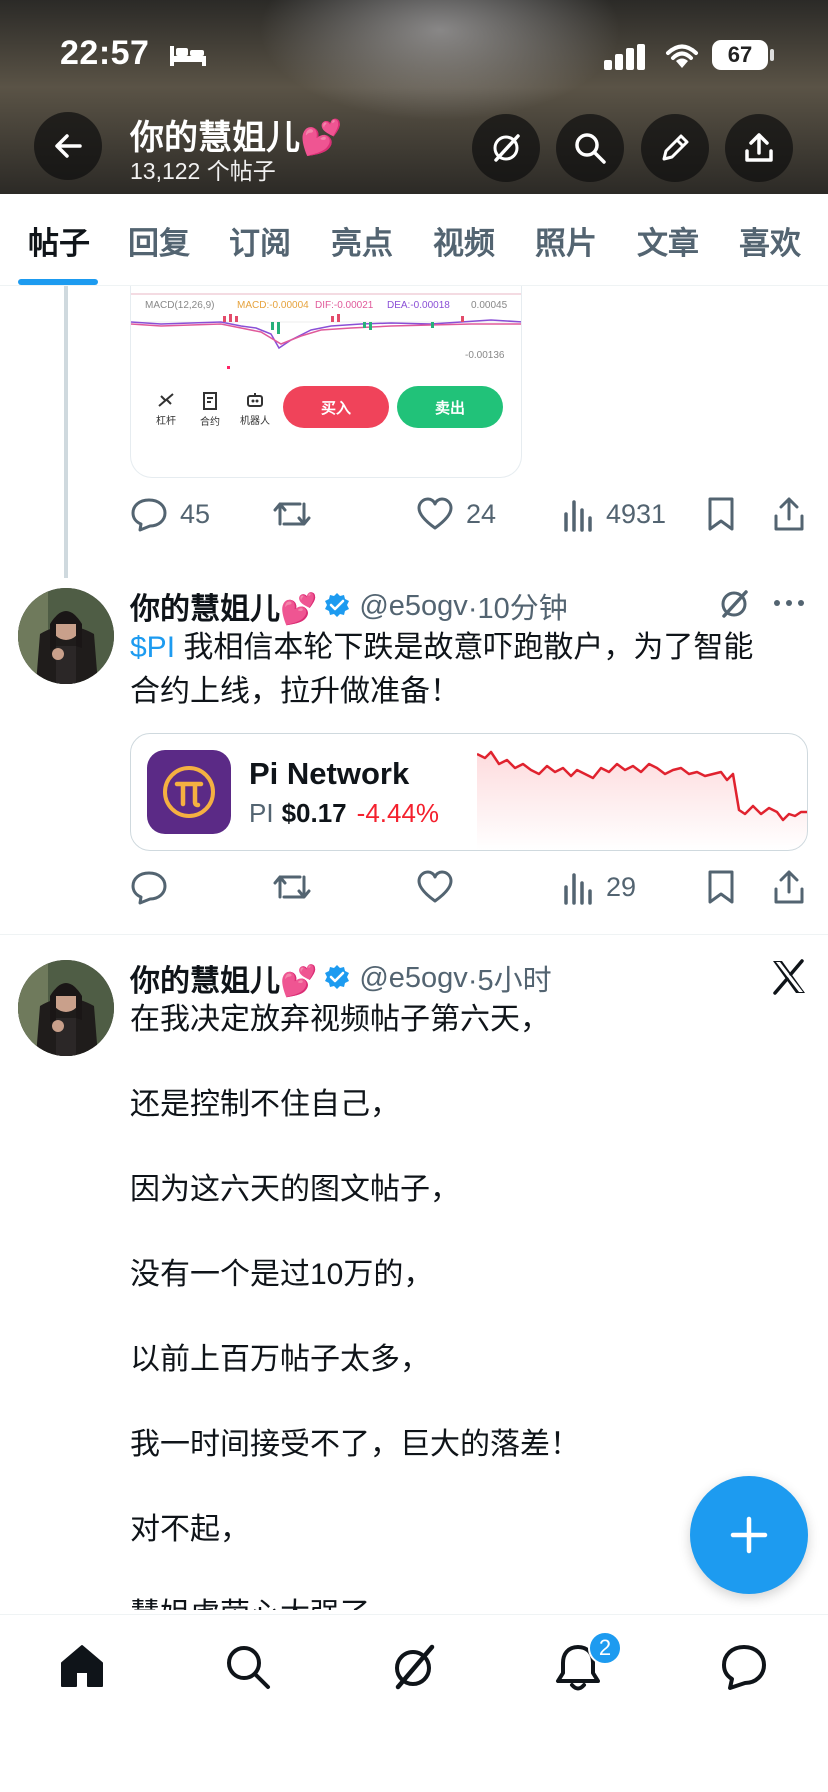 The width and height of the screenshot is (828, 1792). Describe the element at coordinates (59, 240) in the screenshot. I see `tab-posts: 帖子` at that location.